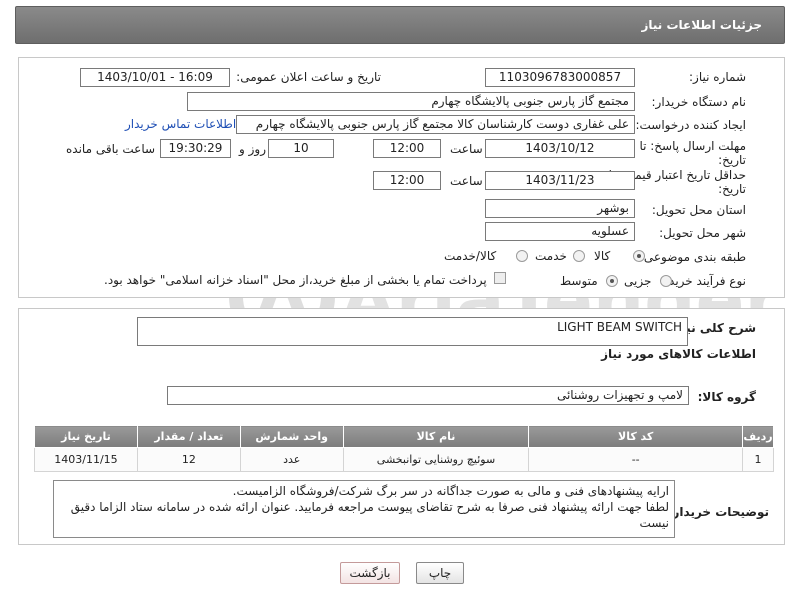  Describe the element at coordinates (560, 77) in the screenshot. I see `need-number-field: 1103096783000857` at that location.